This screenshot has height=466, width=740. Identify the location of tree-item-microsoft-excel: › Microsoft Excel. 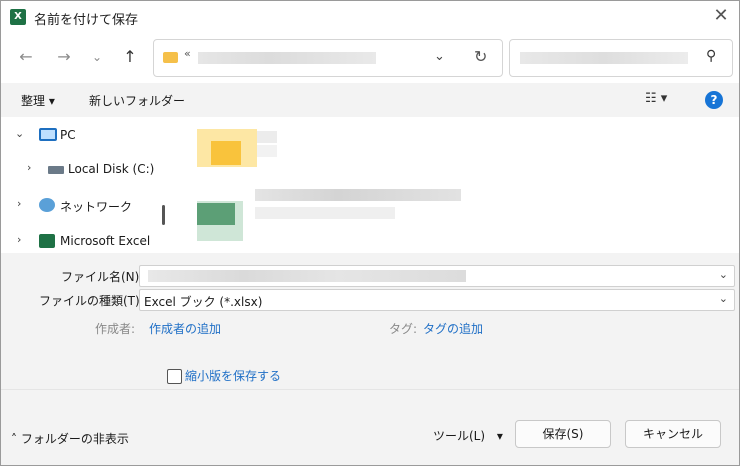
(76, 242).